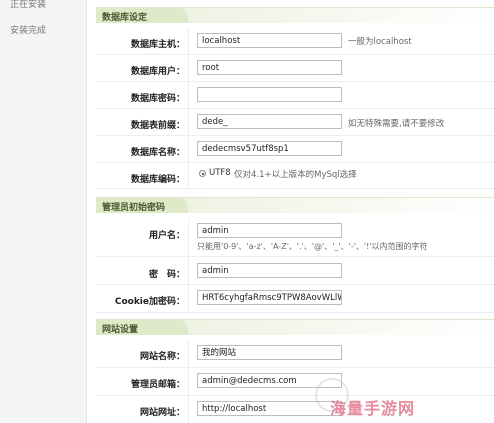 The height and width of the screenshot is (423, 494). I want to click on sidebar-item-complete: 安装完成, so click(28, 31).